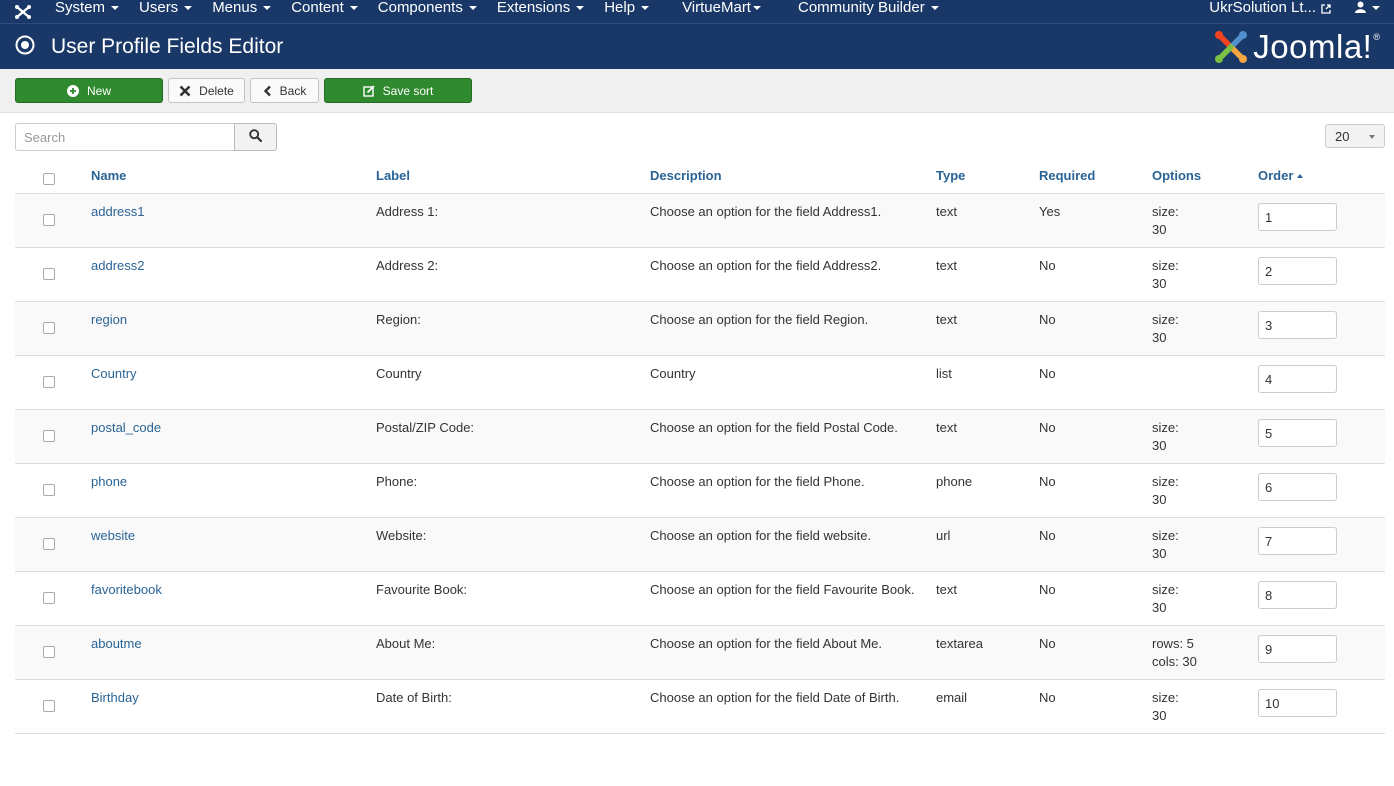 This screenshot has width=1394, height=786. What do you see at coordinates (267, 91) in the screenshot?
I see `chevron-left-icon` at bounding box center [267, 91].